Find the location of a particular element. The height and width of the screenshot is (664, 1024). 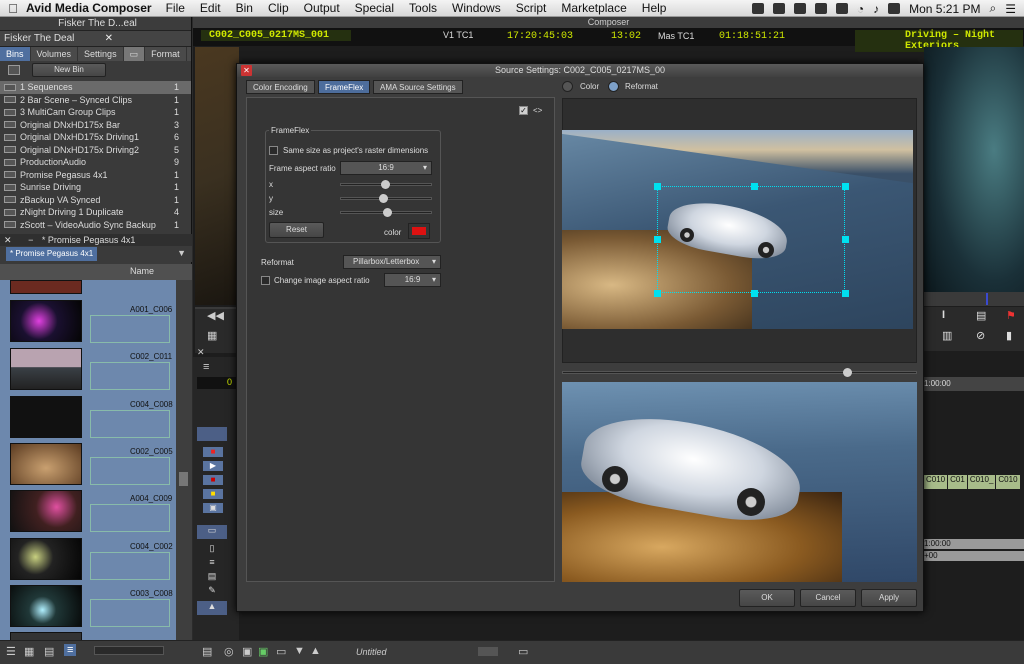

no-icon: ⊘ is located at coordinates (980, 335).